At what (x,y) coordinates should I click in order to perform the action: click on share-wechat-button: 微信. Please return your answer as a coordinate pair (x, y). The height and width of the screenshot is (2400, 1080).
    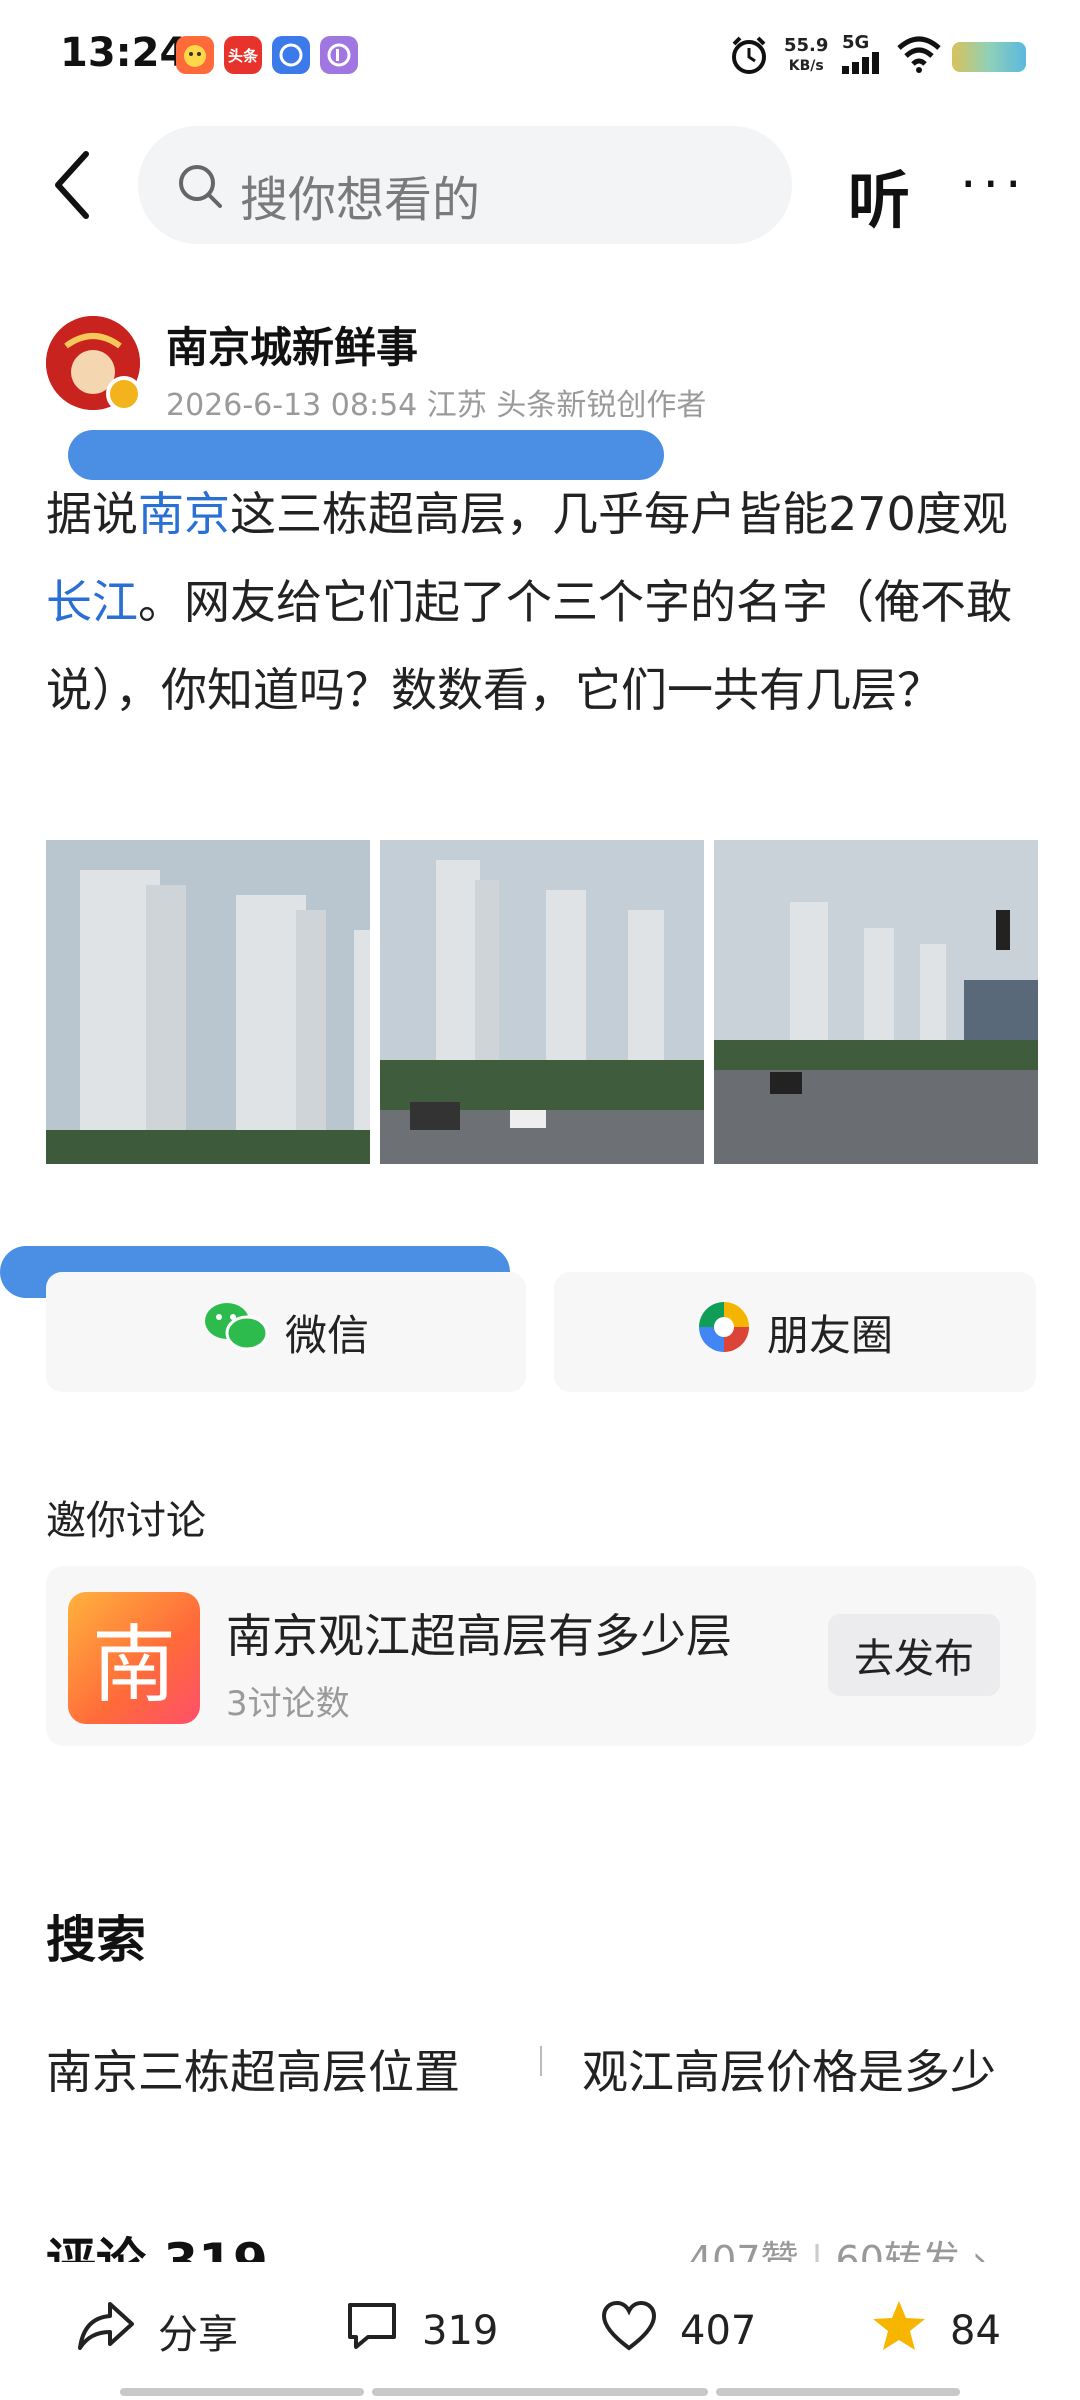
    Looking at the image, I should click on (286, 1332).